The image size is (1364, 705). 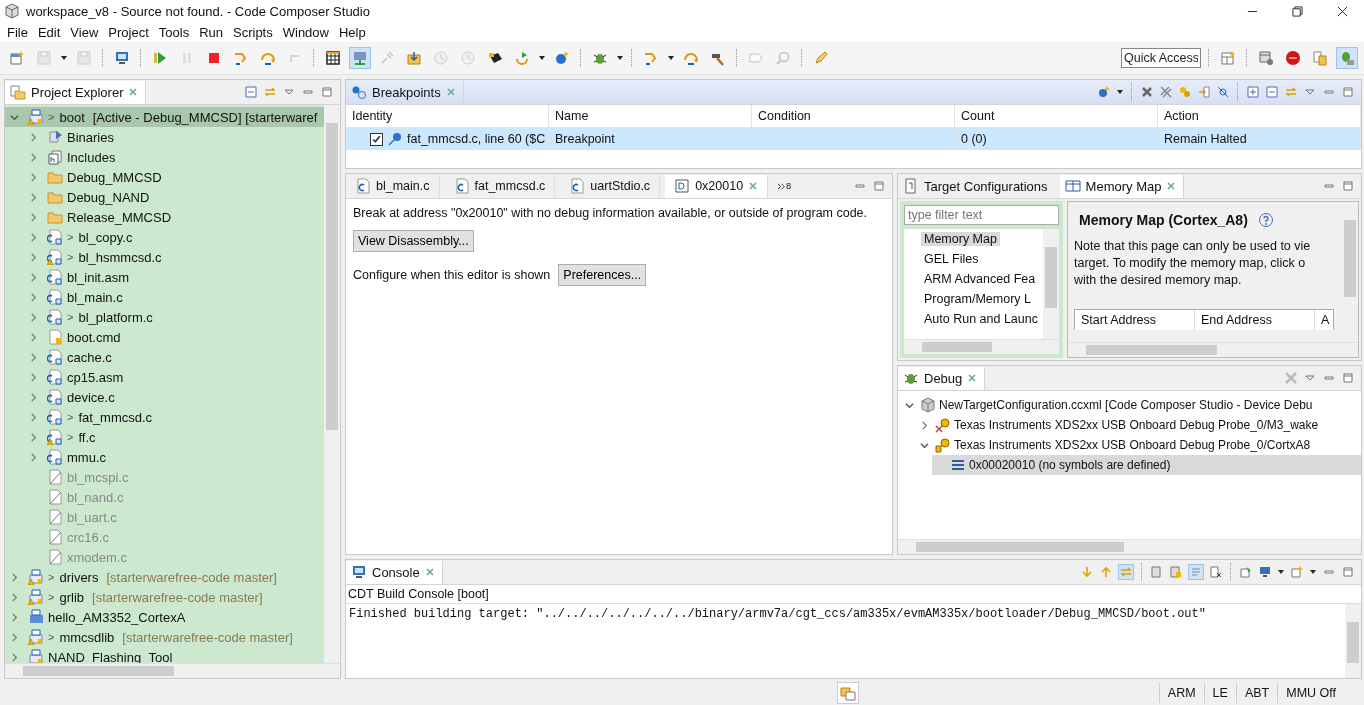 I want to click on column-header: A, so click(x=1324, y=320).